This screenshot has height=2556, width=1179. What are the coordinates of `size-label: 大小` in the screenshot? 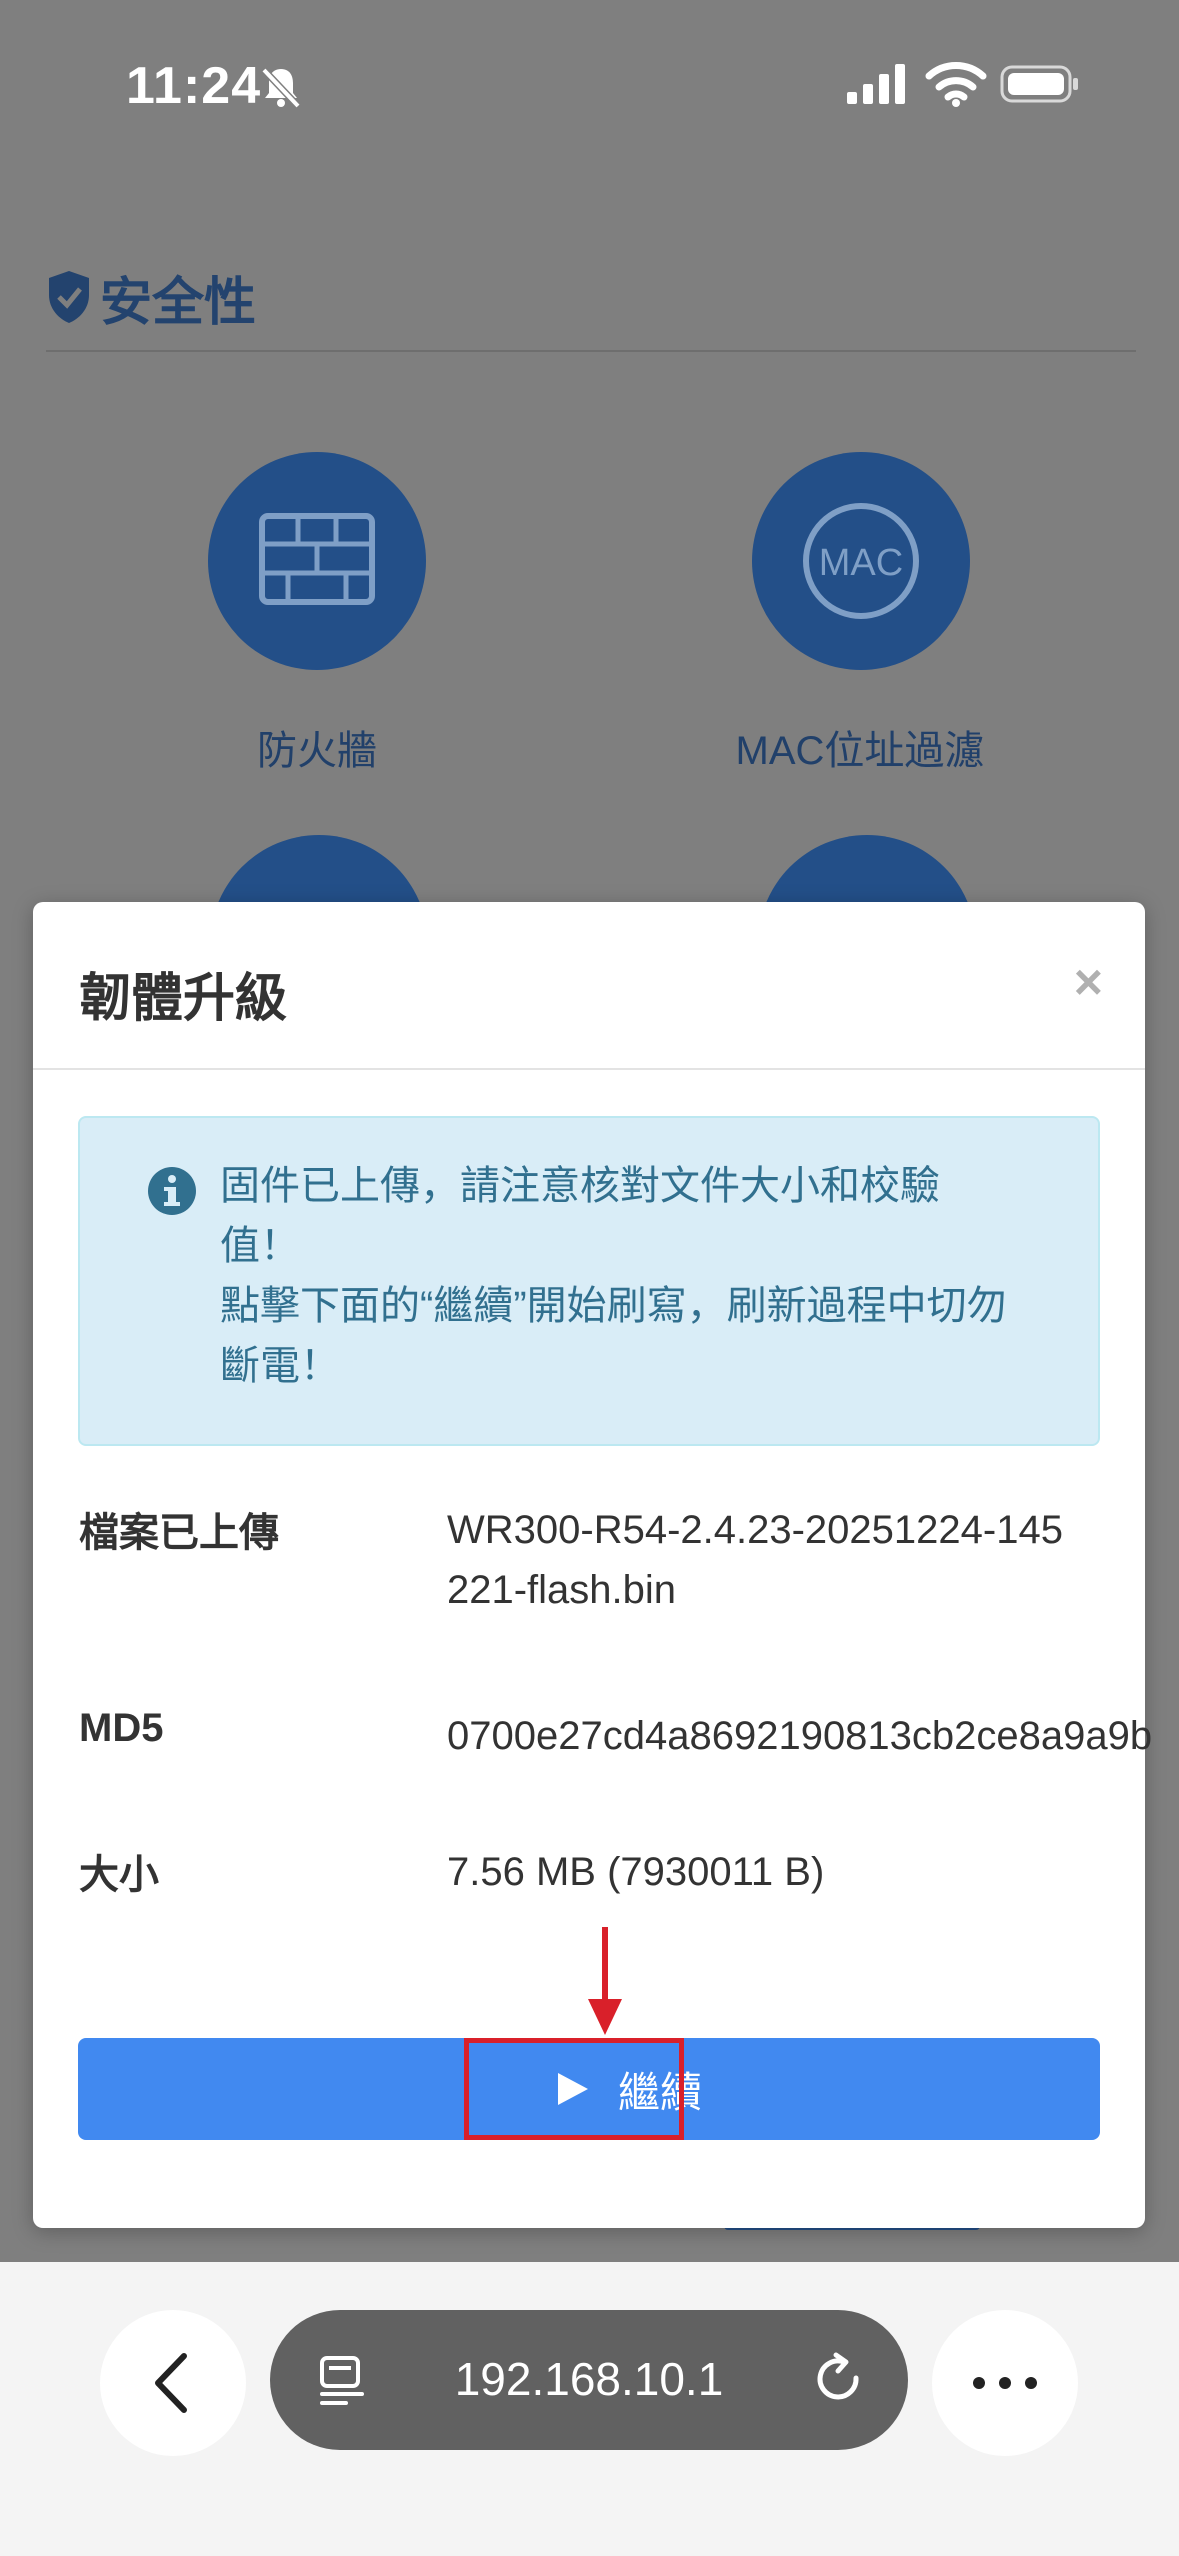 It's located at (119, 1875).